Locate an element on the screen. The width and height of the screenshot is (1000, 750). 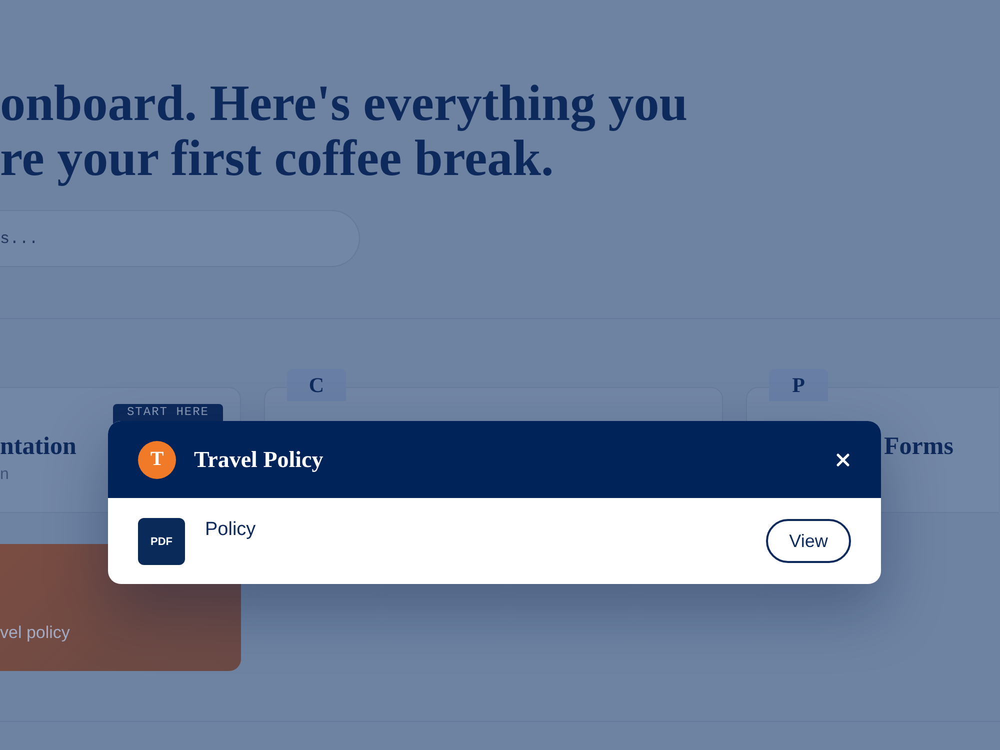
letter-tag: C is located at coordinates (316, 385).